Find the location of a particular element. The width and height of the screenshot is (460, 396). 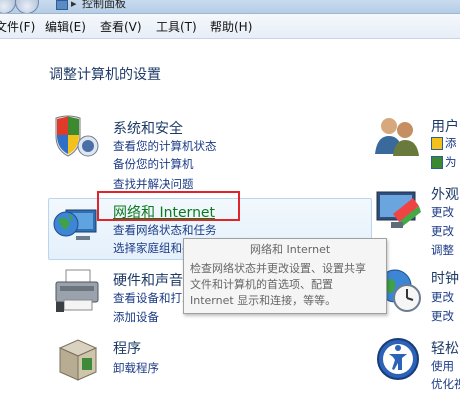

category-title-user: 用户 is located at coordinates (445, 126).